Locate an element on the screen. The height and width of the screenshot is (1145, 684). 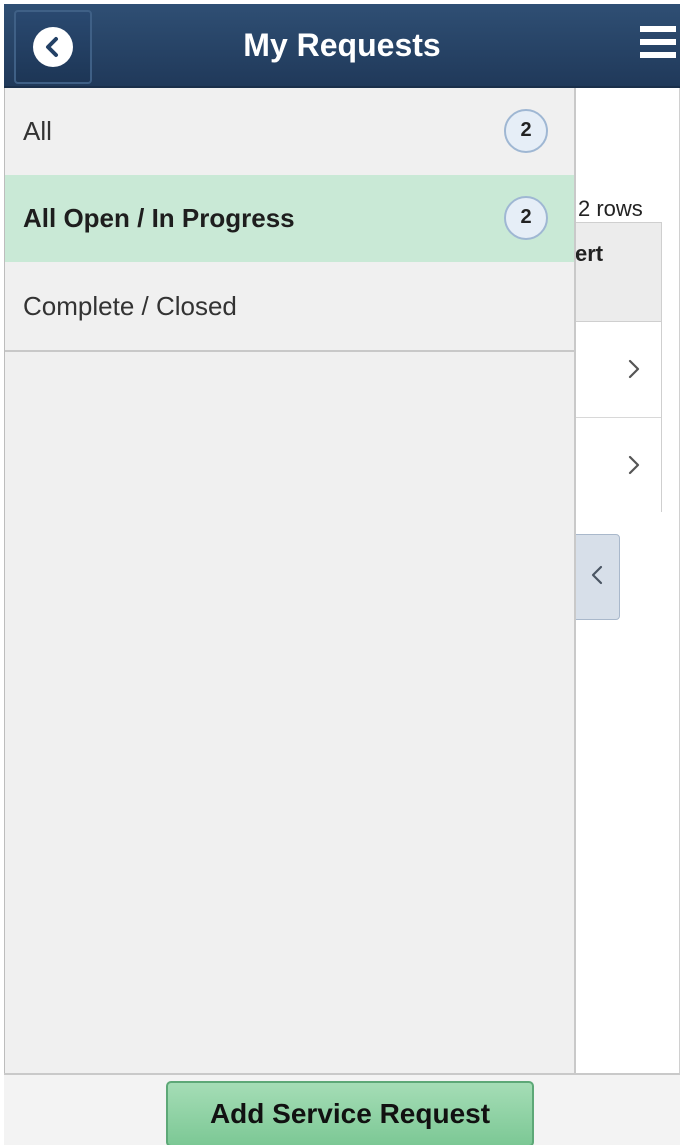
header-bar: My Requests is located at coordinates (342, 46).